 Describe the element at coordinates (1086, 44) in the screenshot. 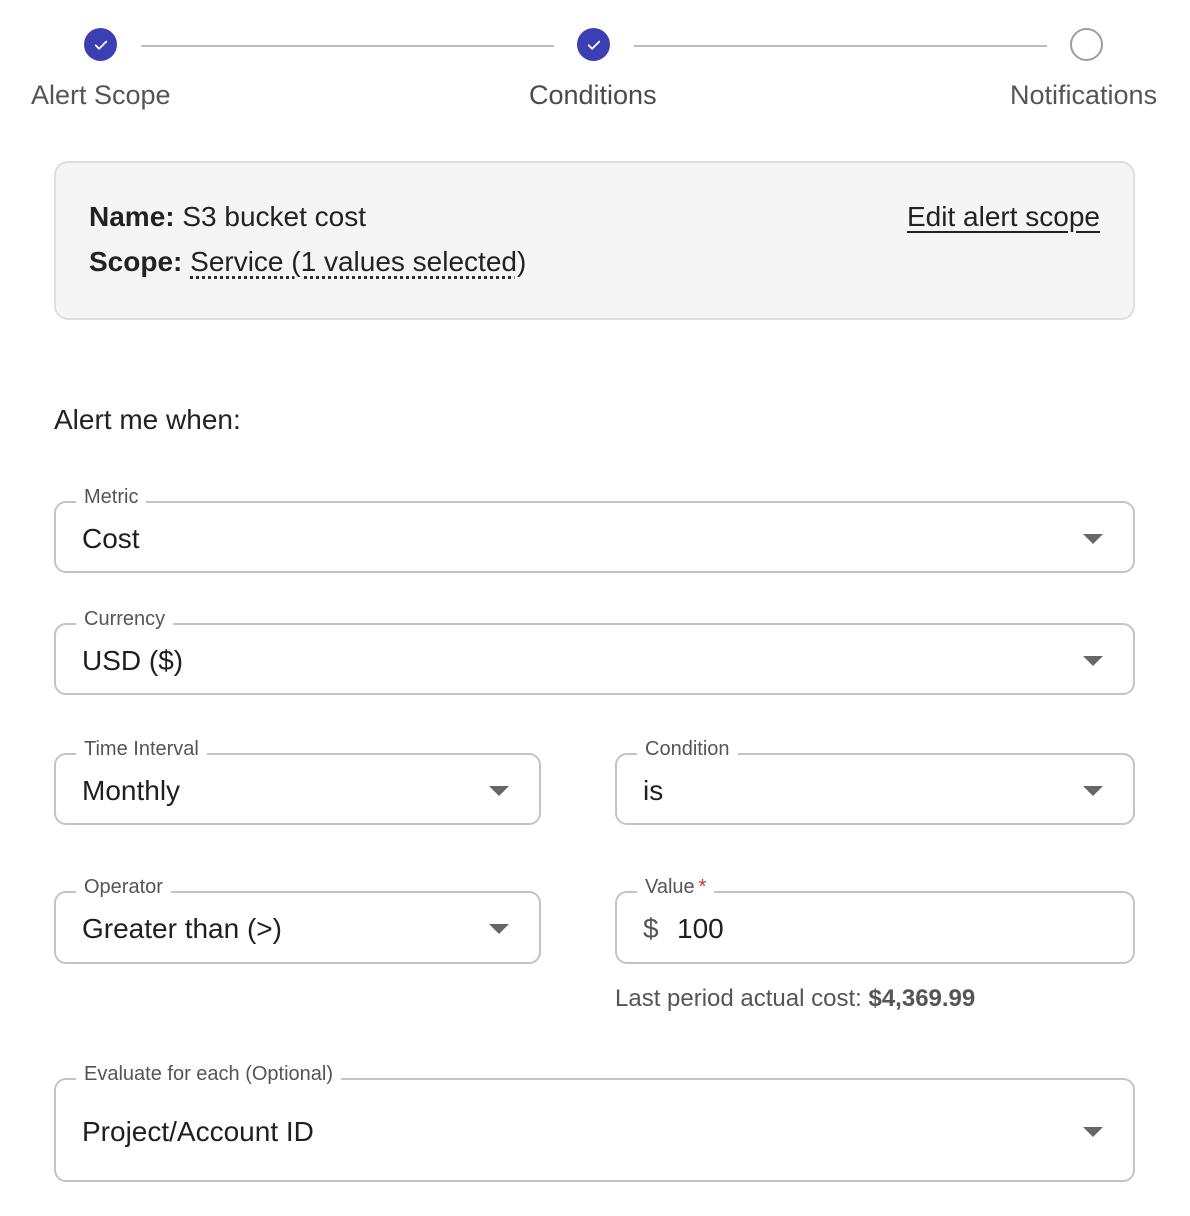

I see `step-3-circle-icon` at that location.